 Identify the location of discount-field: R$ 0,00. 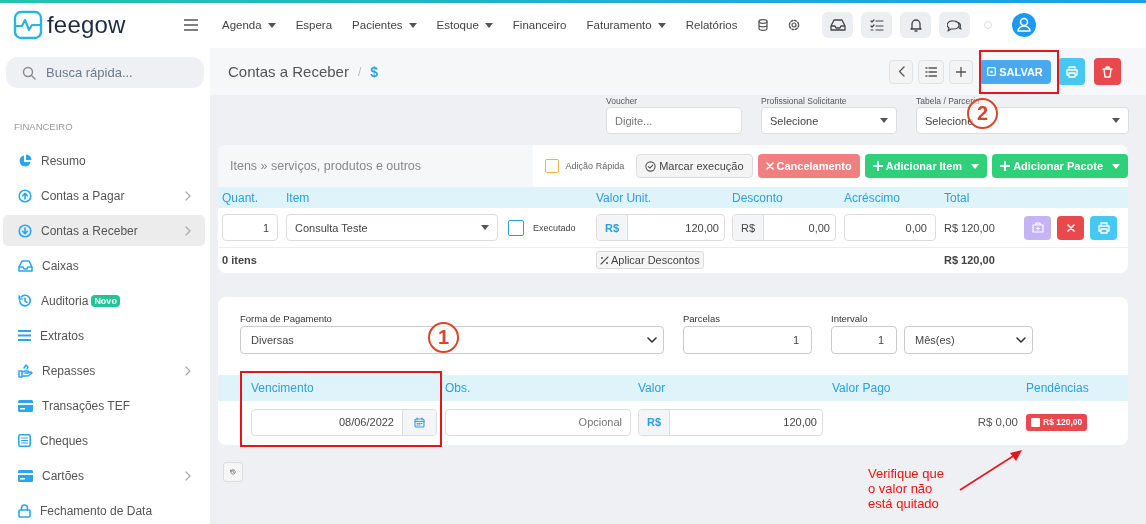
(784, 227).